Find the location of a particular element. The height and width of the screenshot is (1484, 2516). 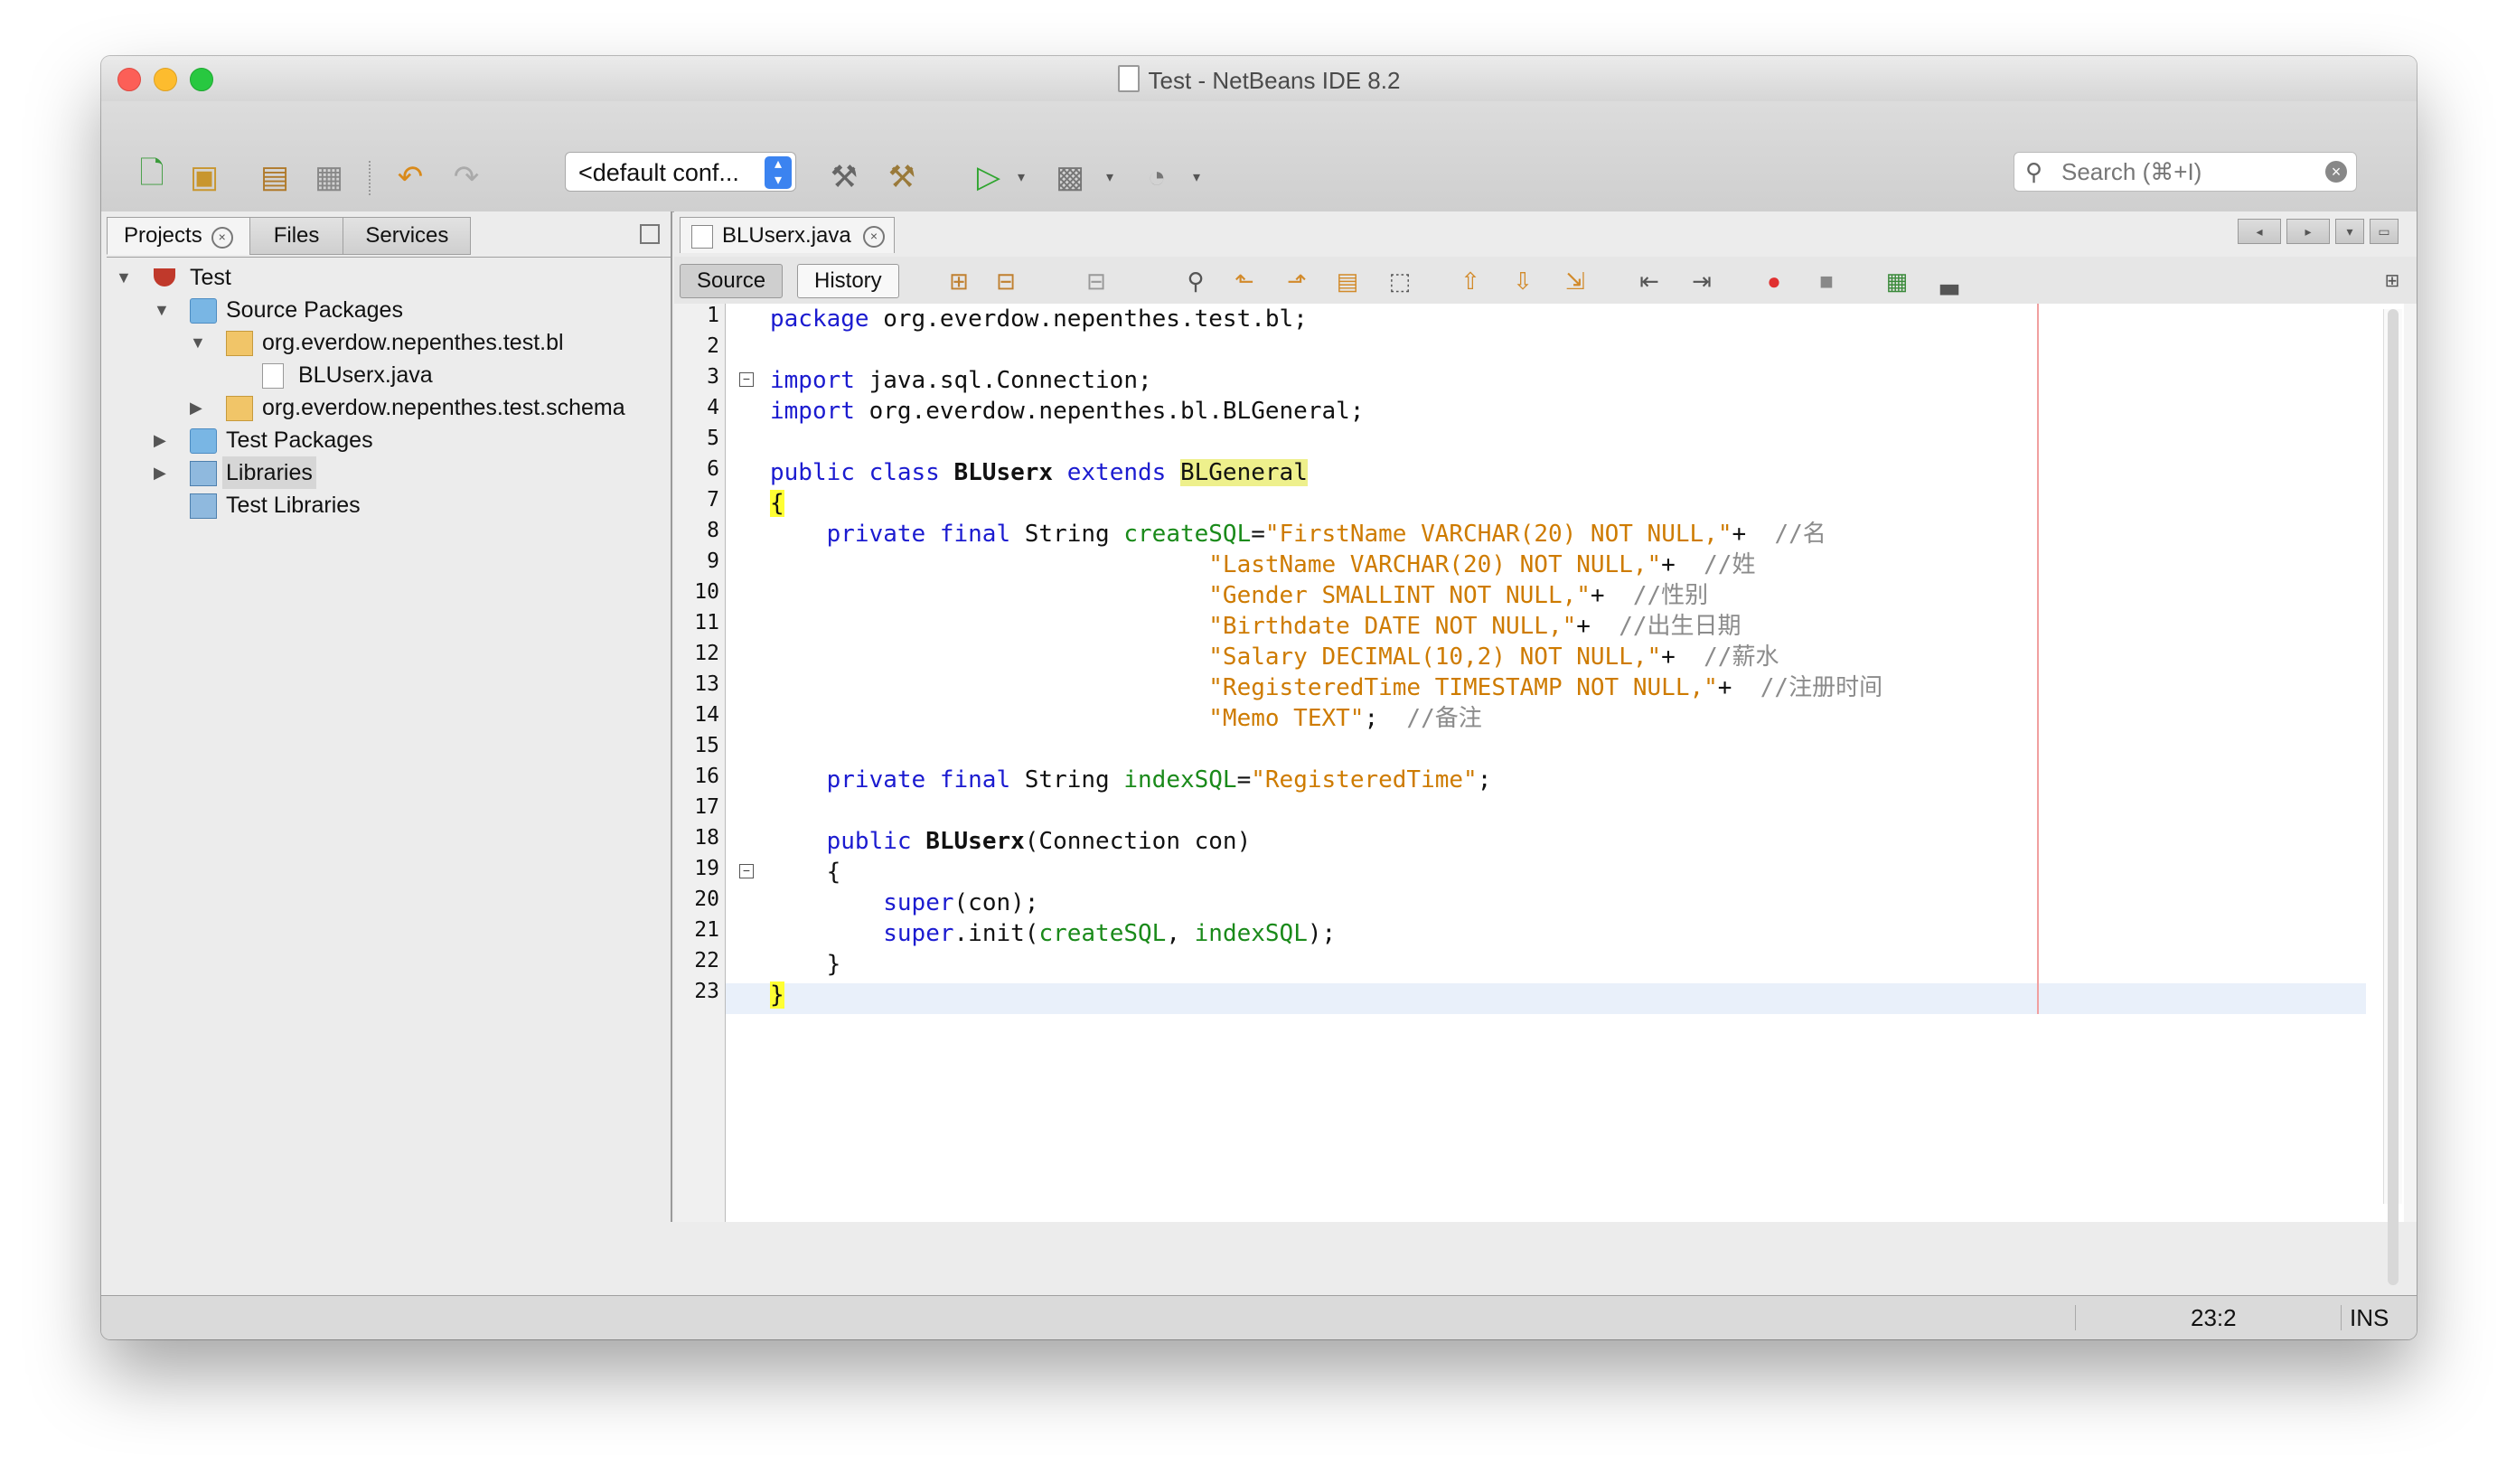

uncomment-icon: ▃ is located at coordinates (1949, 281).